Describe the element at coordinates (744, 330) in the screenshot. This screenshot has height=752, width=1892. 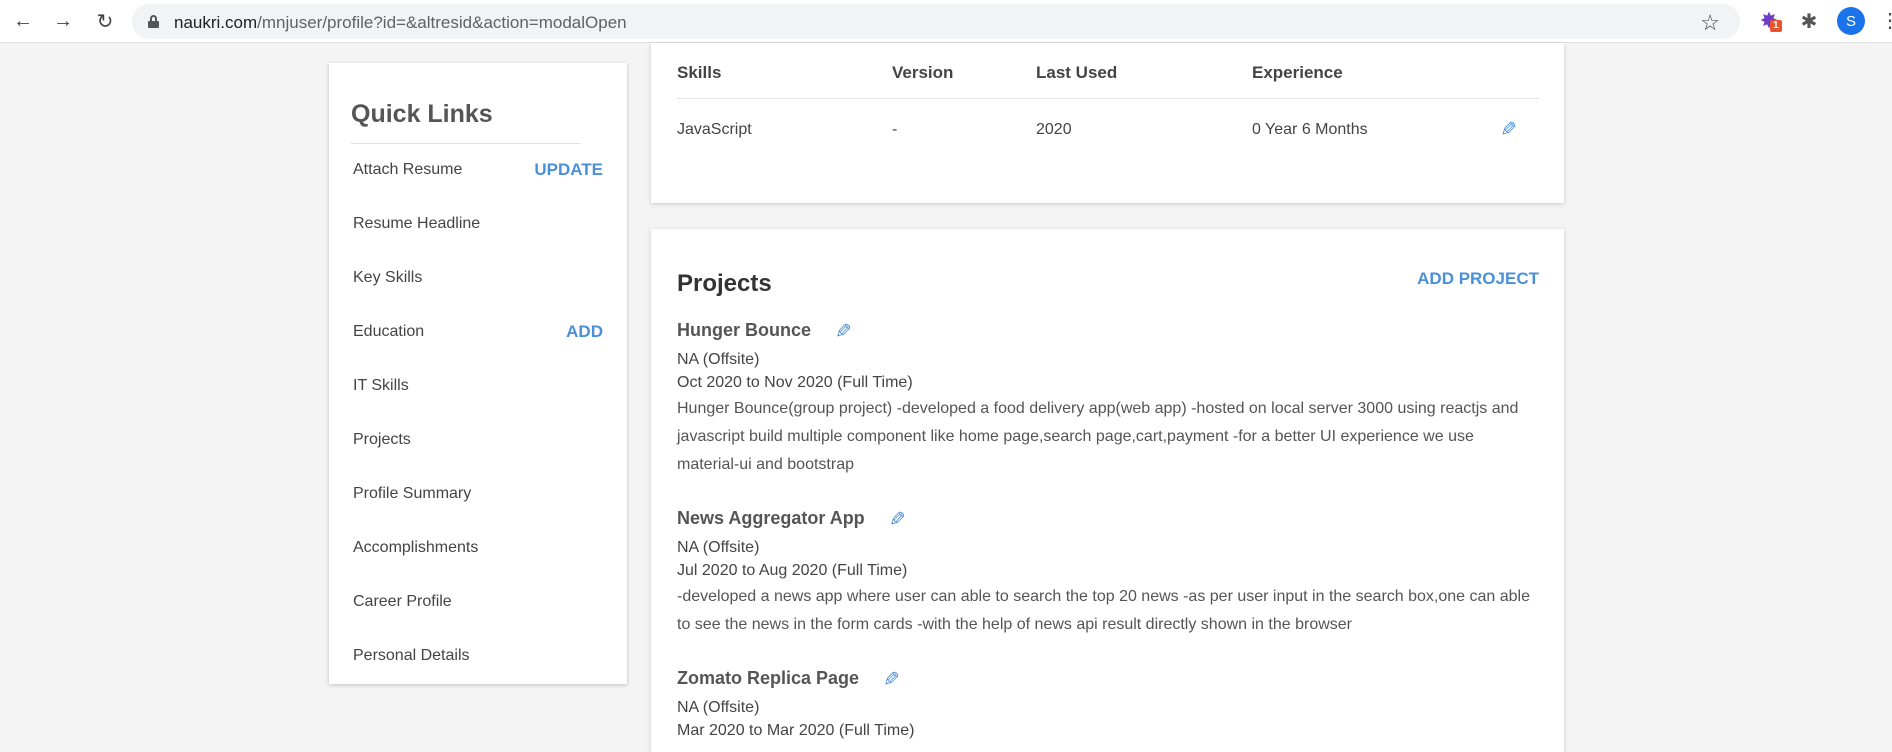
I see `project-name: Hunger Bounce` at that location.